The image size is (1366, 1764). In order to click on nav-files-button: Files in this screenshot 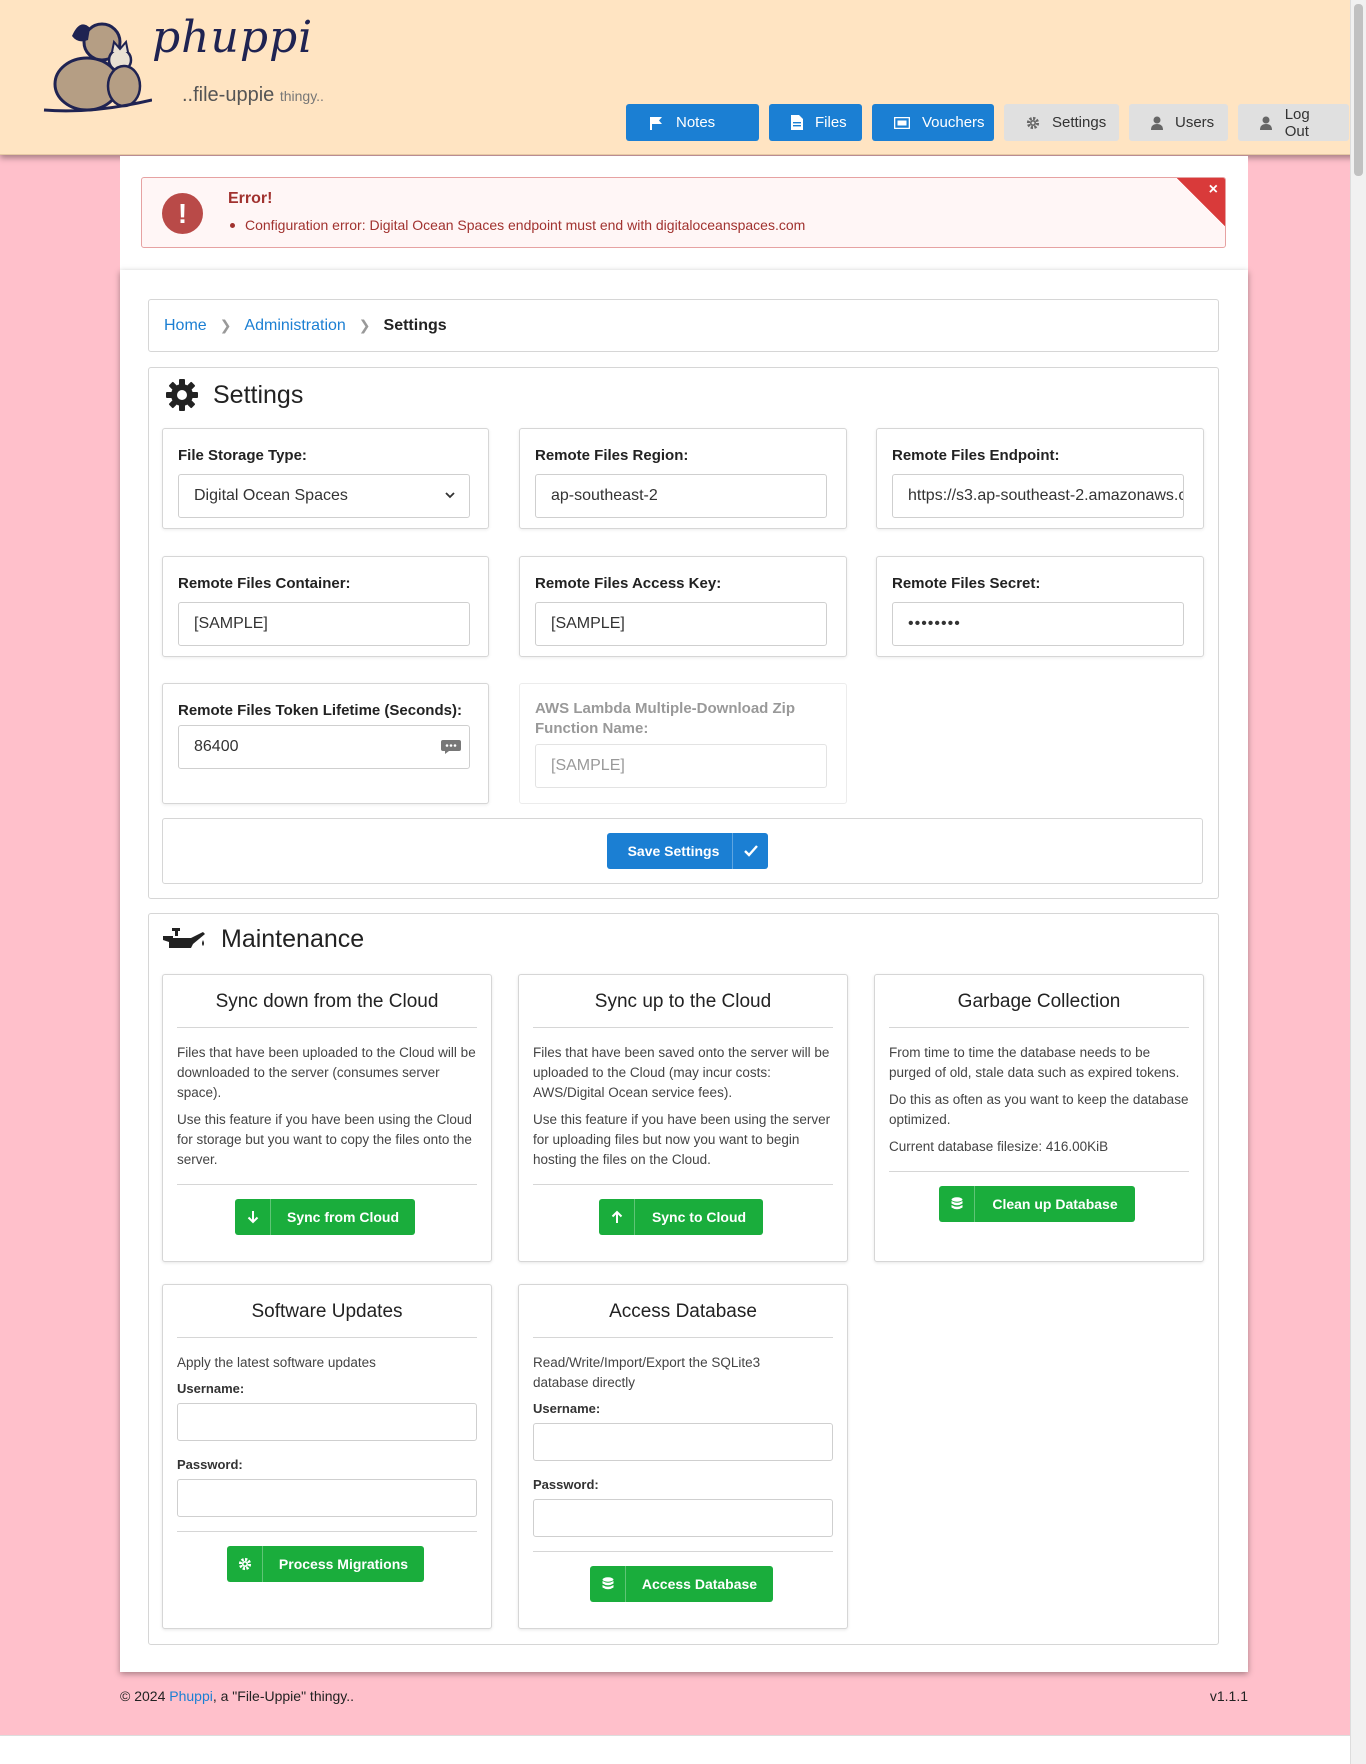, I will do `click(815, 122)`.